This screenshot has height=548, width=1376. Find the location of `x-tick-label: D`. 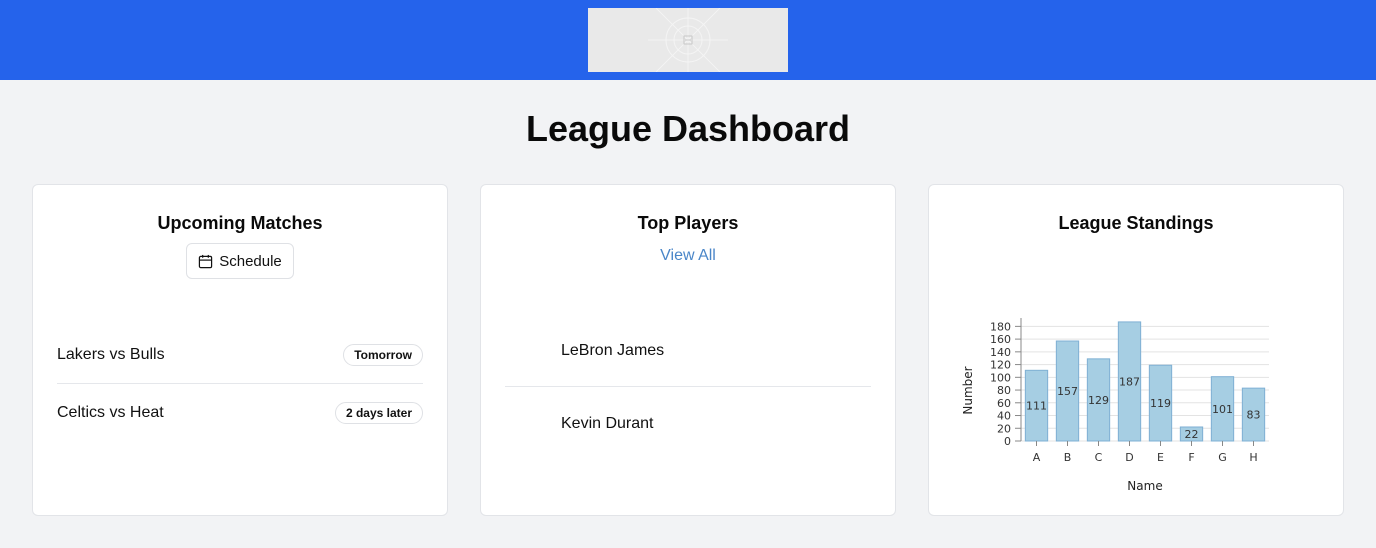

x-tick-label: D is located at coordinates (1129, 457).